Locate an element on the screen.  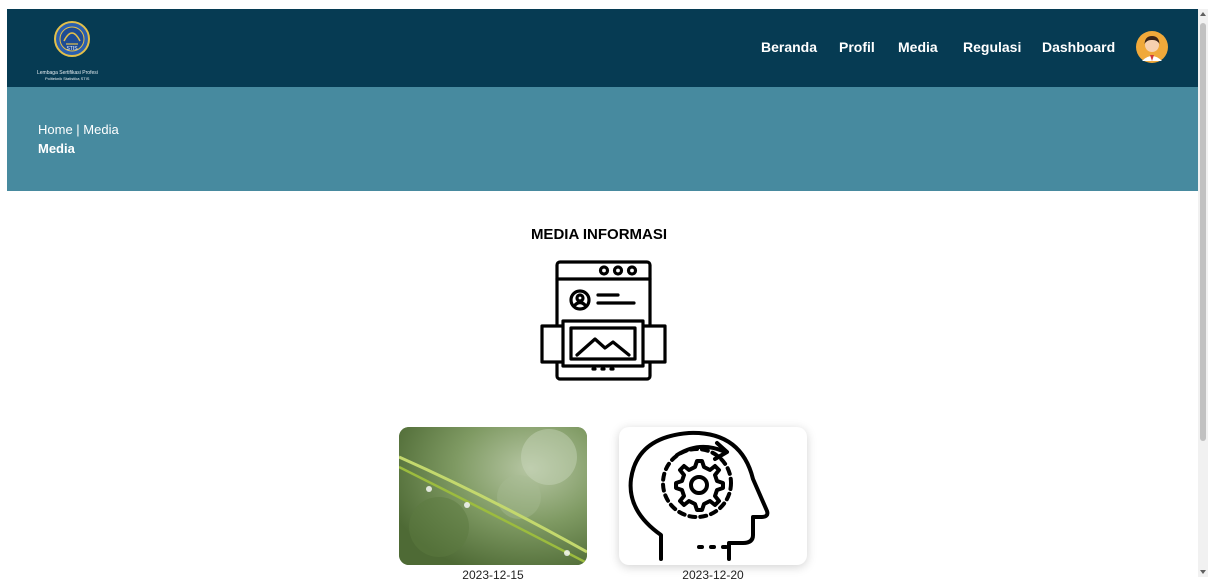
breadcrumb: Home | Media is located at coordinates (78, 129).